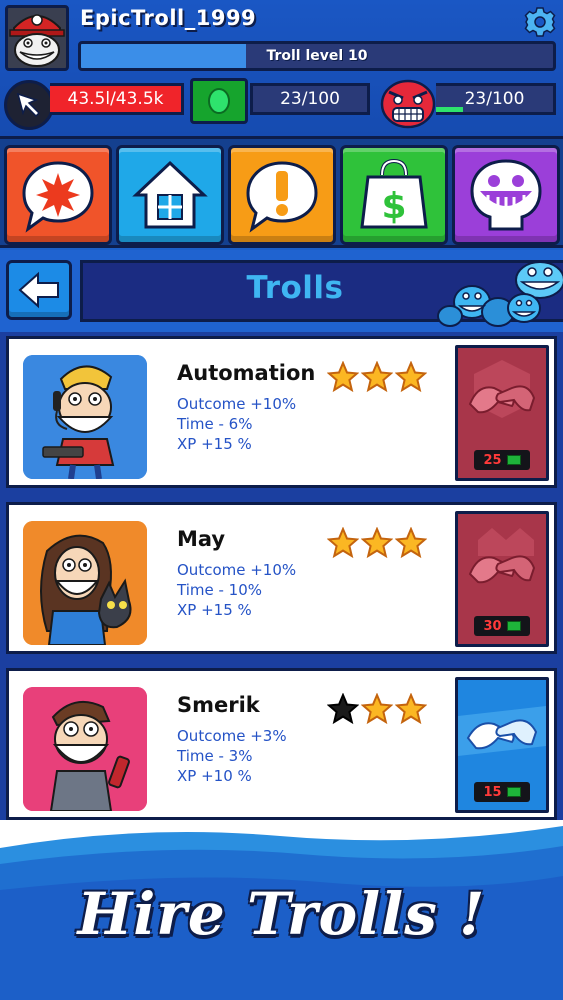 The height and width of the screenshot is (1000, 563). I want to click on portrait-may, so click(85, 583).